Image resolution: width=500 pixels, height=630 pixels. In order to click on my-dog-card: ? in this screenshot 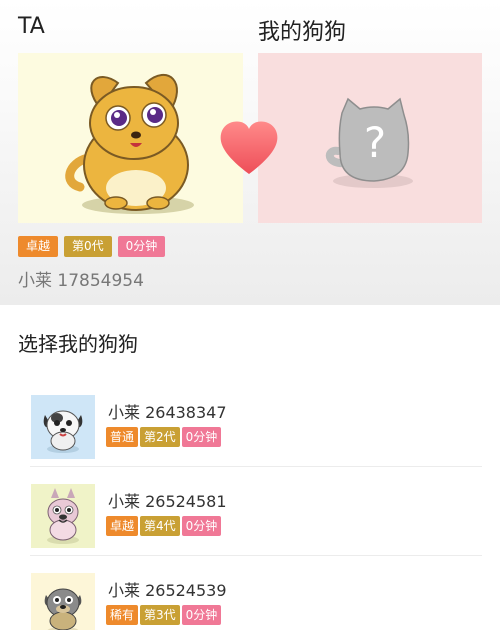, I will do `click(370, 138)`.